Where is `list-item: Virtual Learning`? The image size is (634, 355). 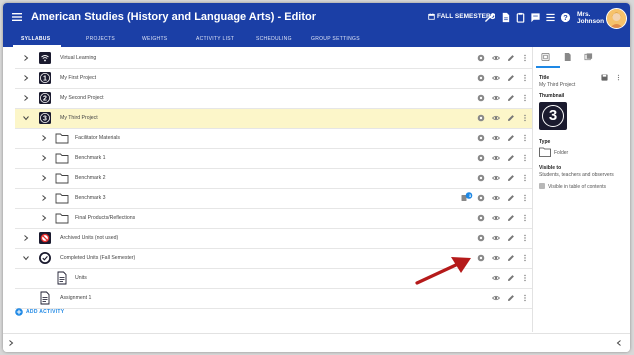
list-item: Virtual Learning is located at coordinates (273, 59).